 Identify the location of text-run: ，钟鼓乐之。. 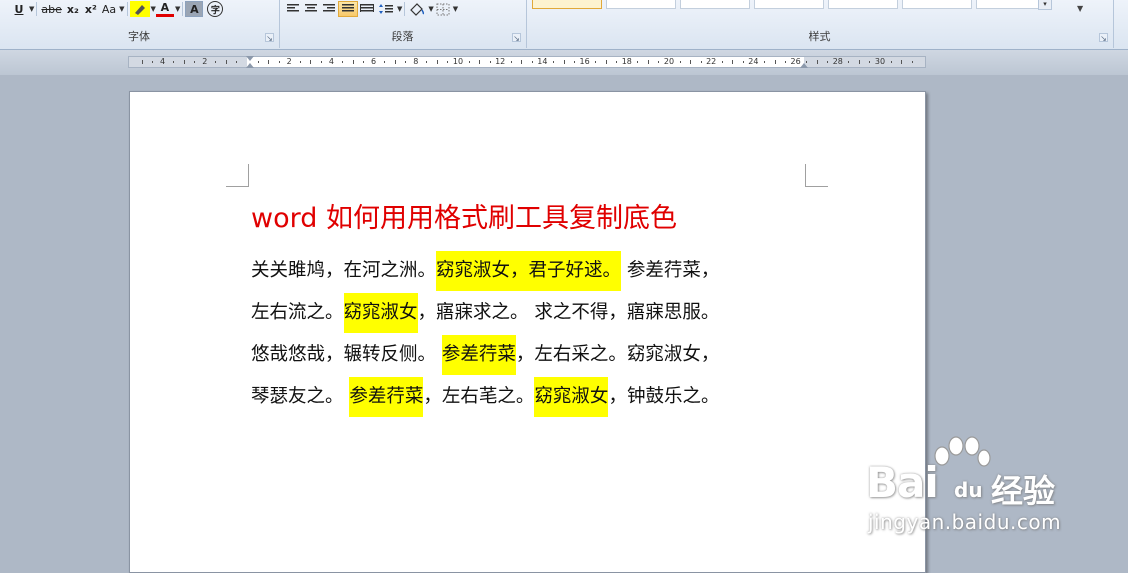
(663, 396).